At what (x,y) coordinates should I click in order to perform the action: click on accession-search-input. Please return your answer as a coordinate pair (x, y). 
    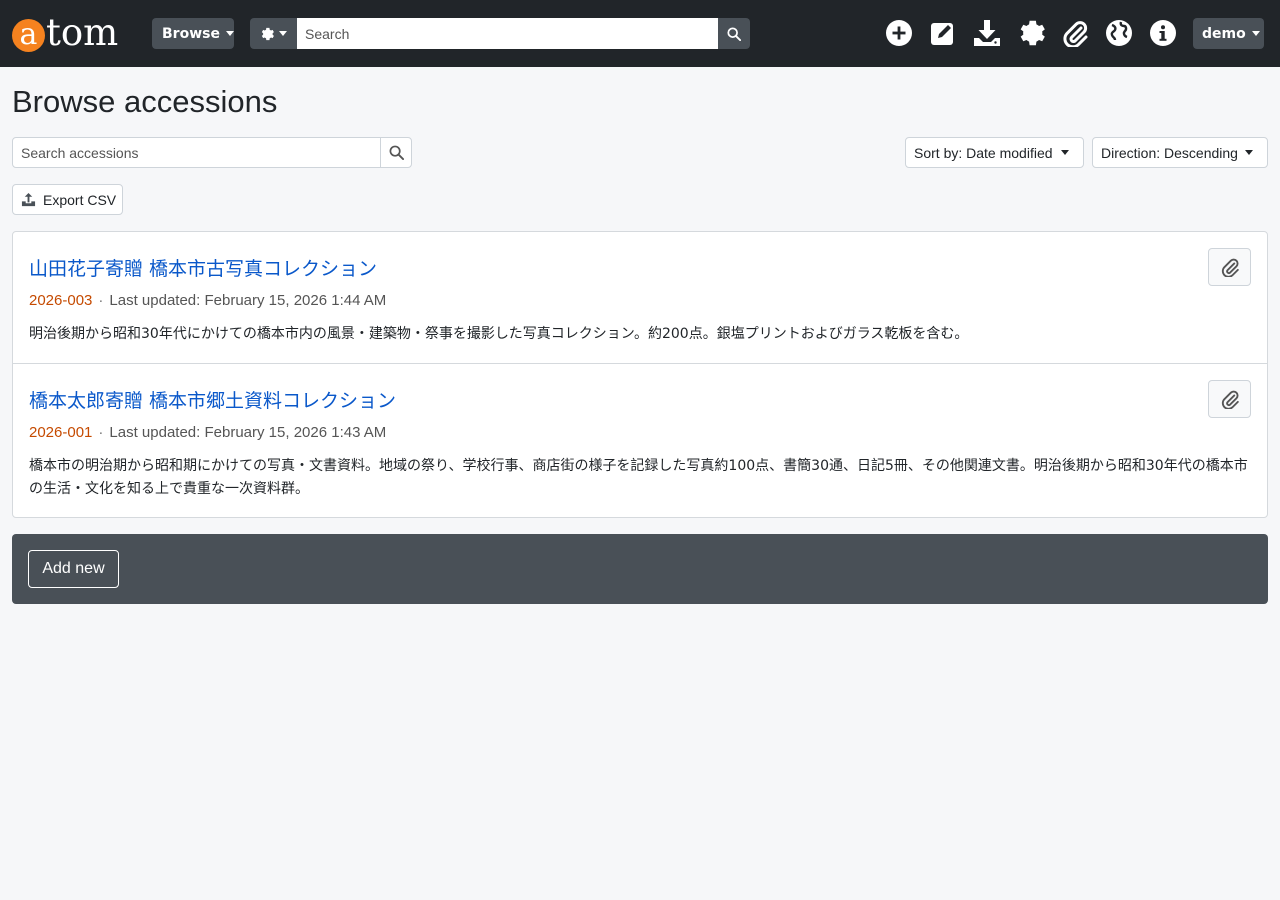
    Looking at the image, I should click on (196, 152).